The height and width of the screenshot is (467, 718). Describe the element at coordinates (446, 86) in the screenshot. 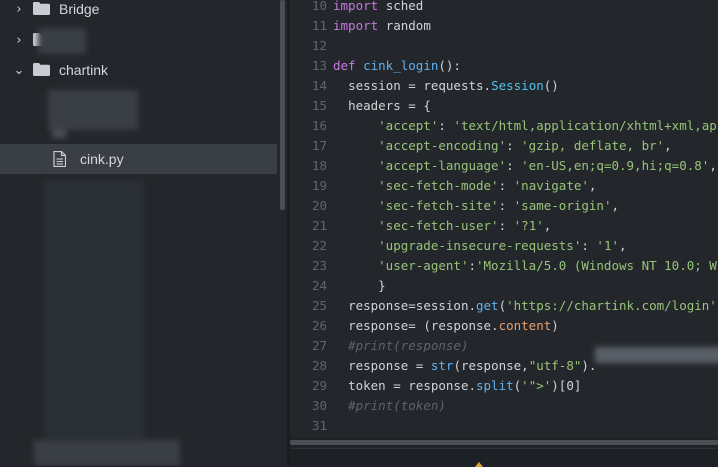

I see `code-line: session = requests.Session()` at that location.